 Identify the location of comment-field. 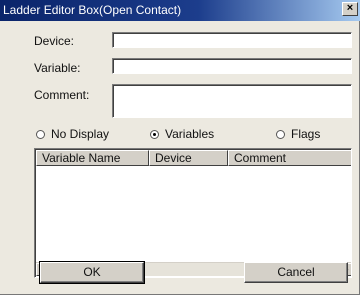
(232, 101).